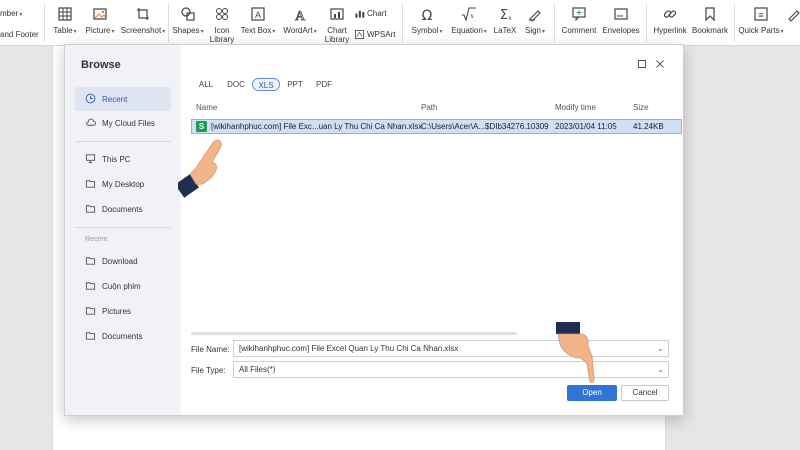  Describe the element at coordinates (337, 14) in the screenshot. I see `chart-library-icon` at that location.